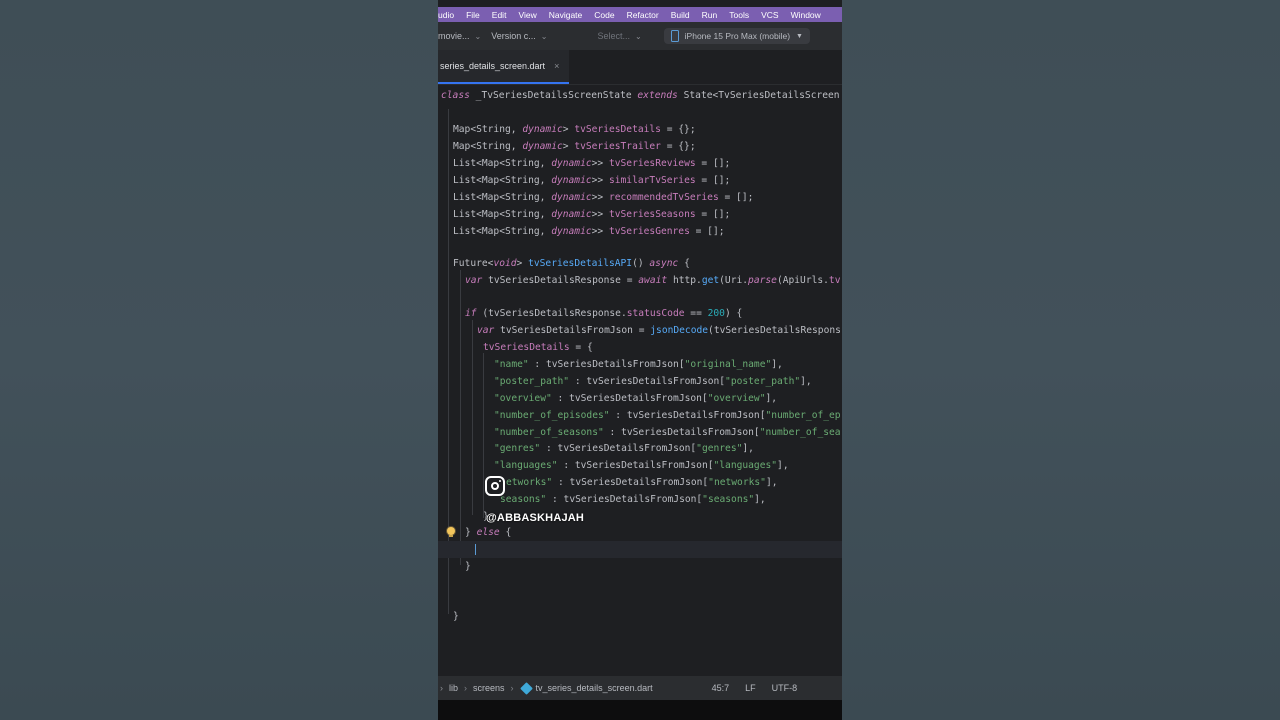 This screenshot has width=1280, height=720. What do you see at coordinates (649, 231) in the screenshot?
I see `field-name: tvSeriesGenres` at bounding box center [649, 231].